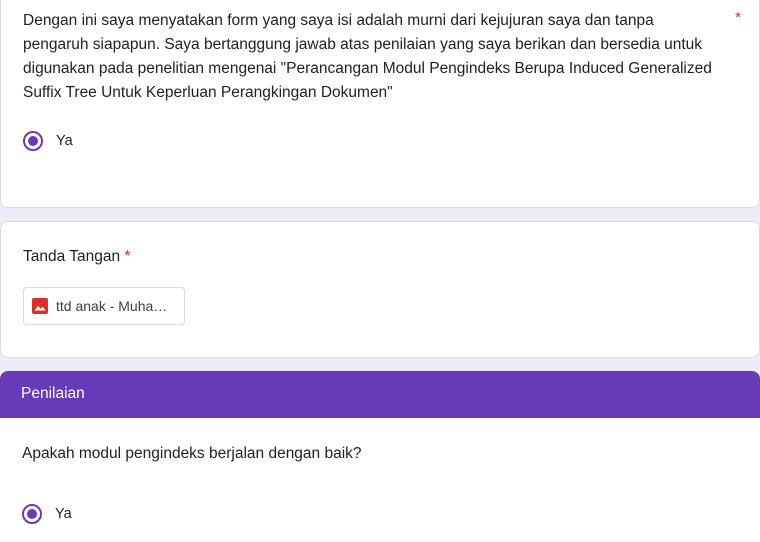 The height and width of the screenshot is (542, 760). What do you see at coordinates (72, 256) in the screenshot?
I see `question-title-text: Tanda Tangan` at bounding box center [72, 256].